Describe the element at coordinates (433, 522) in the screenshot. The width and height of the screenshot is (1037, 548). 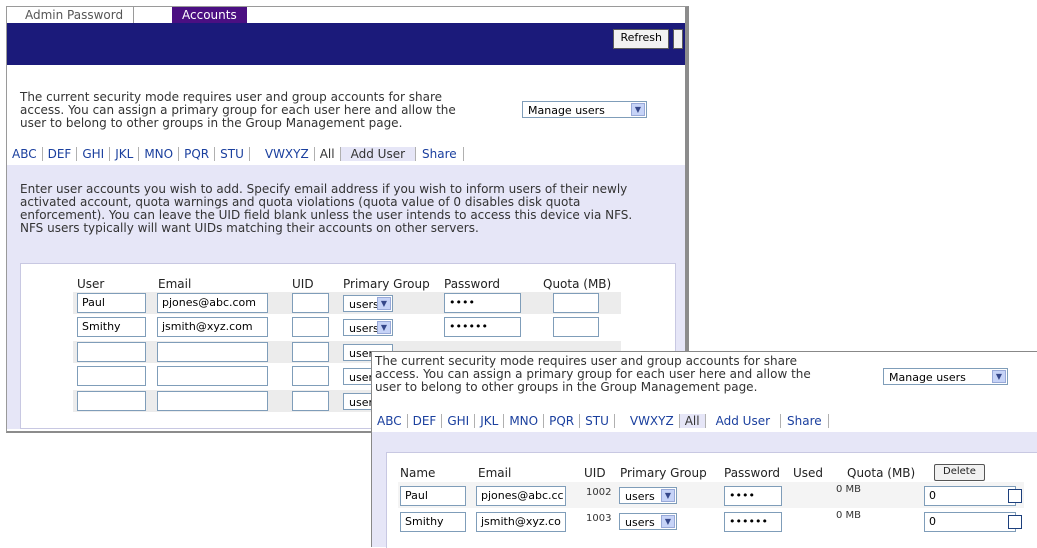
I see `name-input: Smithy` at that location.